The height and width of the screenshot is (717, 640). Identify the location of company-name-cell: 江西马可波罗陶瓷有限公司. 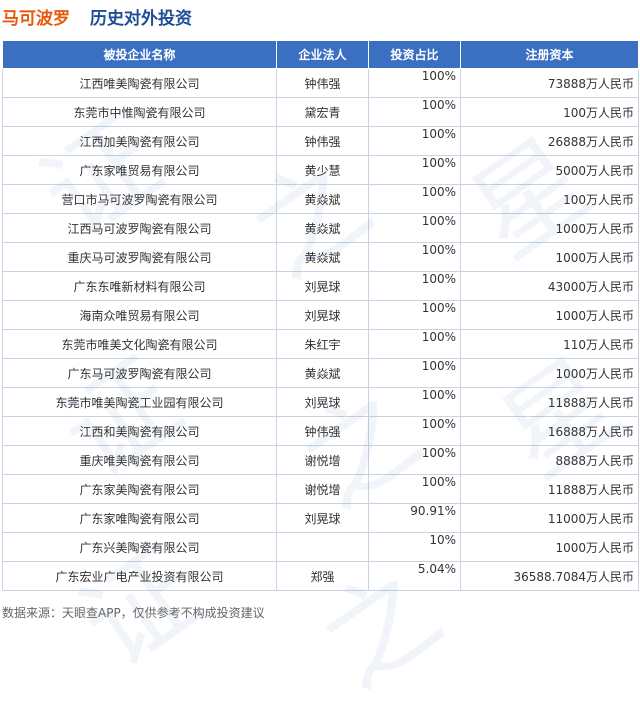
(139, 228).